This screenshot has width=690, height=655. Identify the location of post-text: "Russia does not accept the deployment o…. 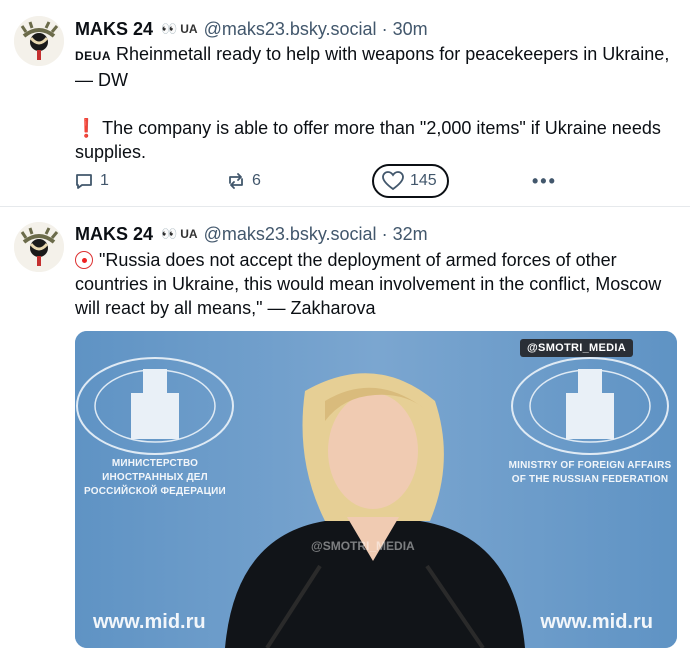
(375, 284).